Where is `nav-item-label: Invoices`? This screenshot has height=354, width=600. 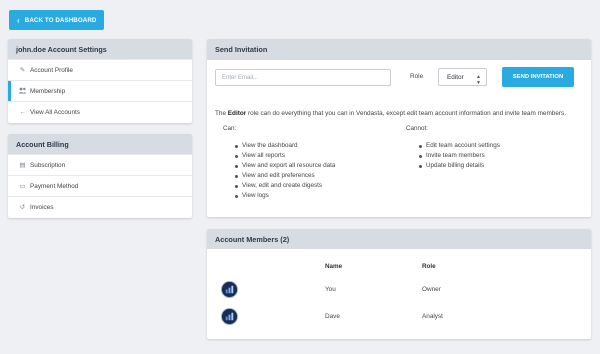
nav-item-label: Invoices is located at coordinates (42, 207).